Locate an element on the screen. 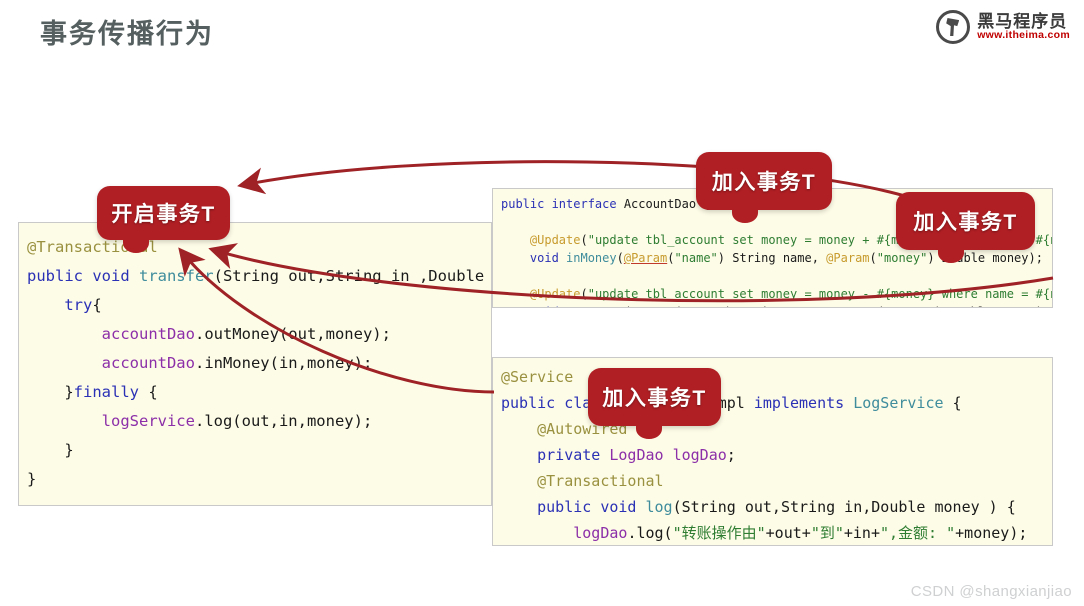  callout-start-transaction: 开启事务T is located at coordinates (163, 219).